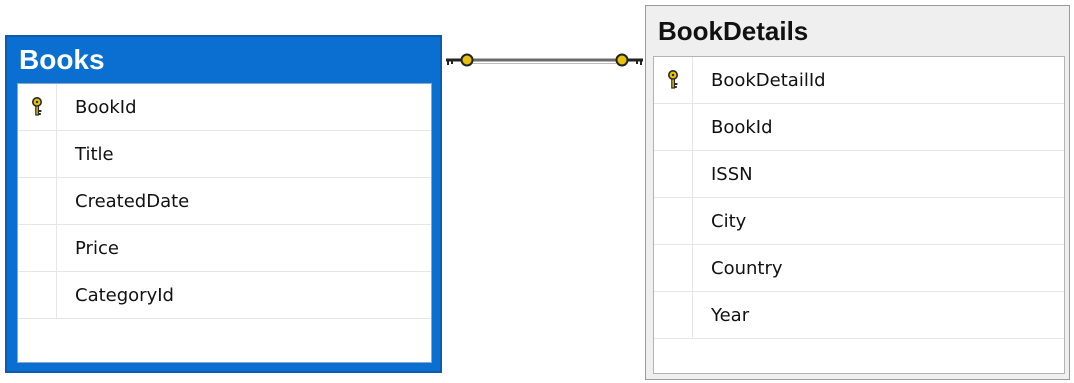 The image size is (1074, 383). Describe the element at coordinates (224, 154) in the screenshot. I see `column-row-title: Title` at that location.